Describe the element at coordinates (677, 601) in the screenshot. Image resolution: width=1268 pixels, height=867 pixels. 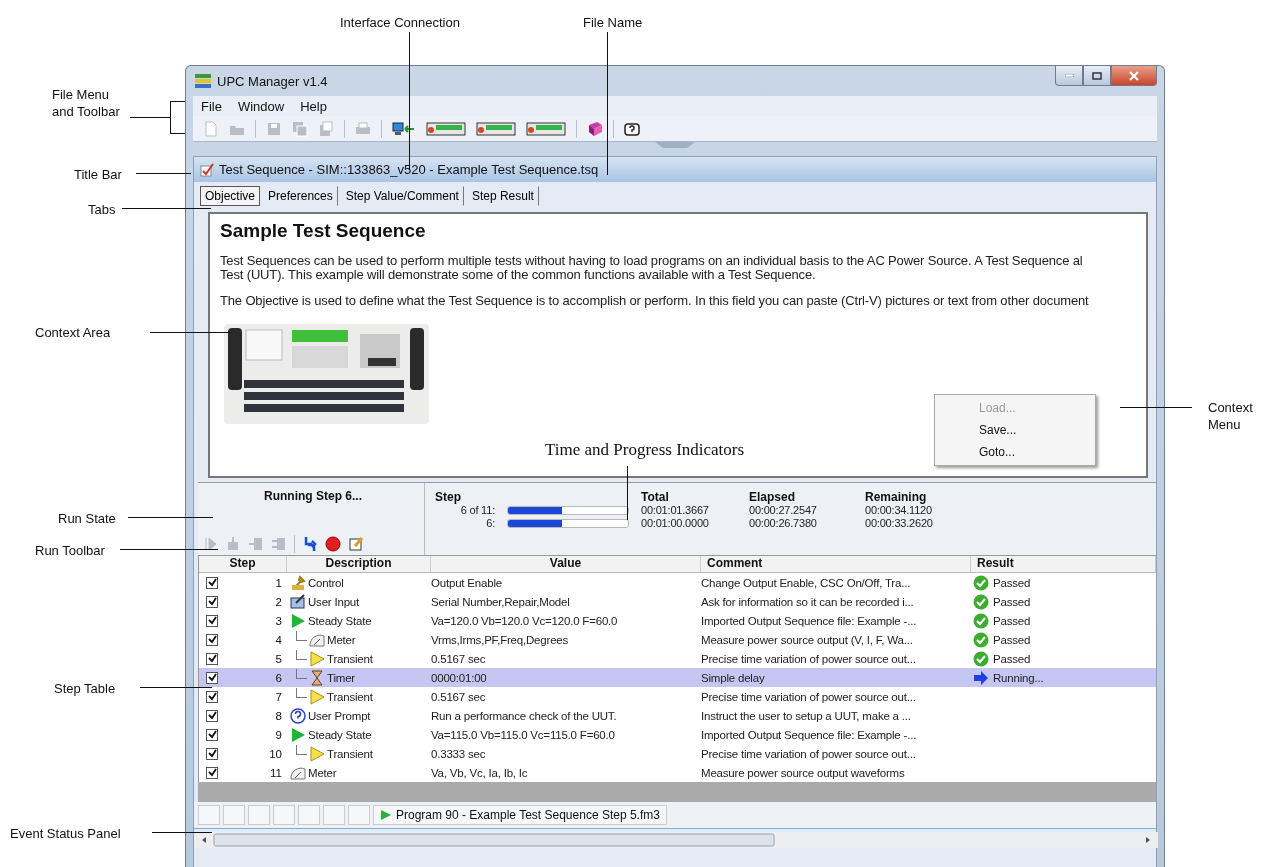
I see `step-row: 2 User Input Serial Number,Repair,Model Ask for information so it can be recorded i... Passed` at that location.